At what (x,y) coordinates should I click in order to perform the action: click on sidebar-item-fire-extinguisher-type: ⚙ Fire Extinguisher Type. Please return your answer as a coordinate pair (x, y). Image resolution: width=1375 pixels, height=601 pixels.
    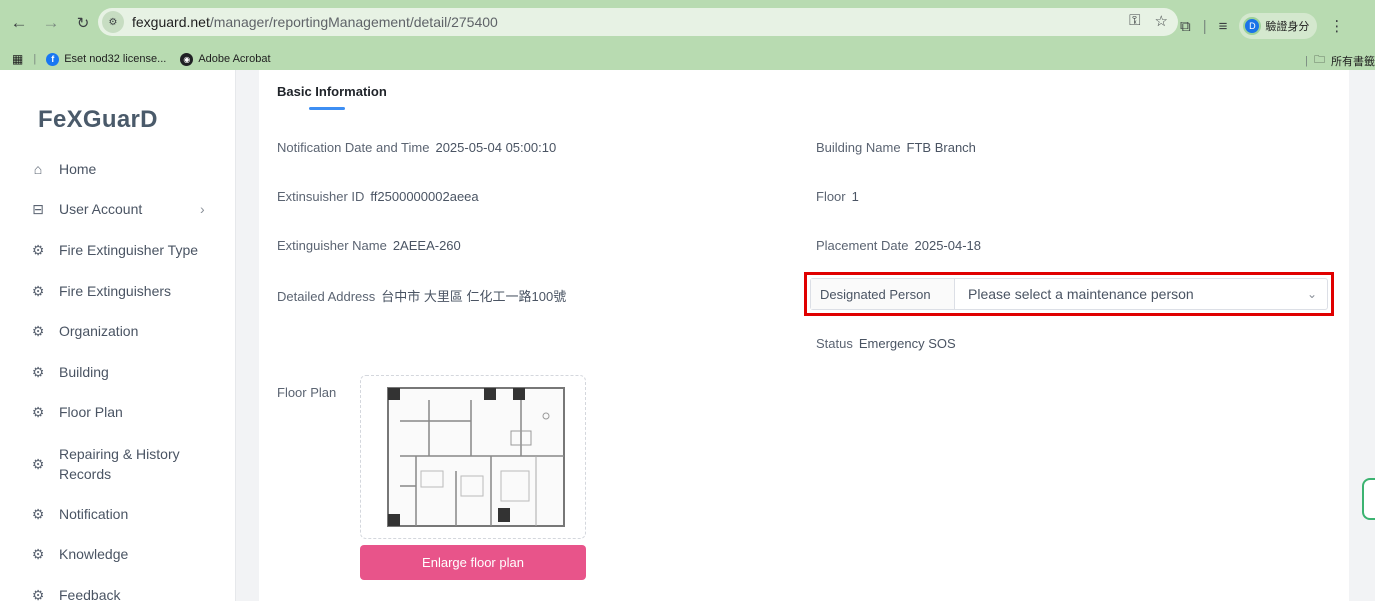
    Looking at the image, I should click on (118, 250).